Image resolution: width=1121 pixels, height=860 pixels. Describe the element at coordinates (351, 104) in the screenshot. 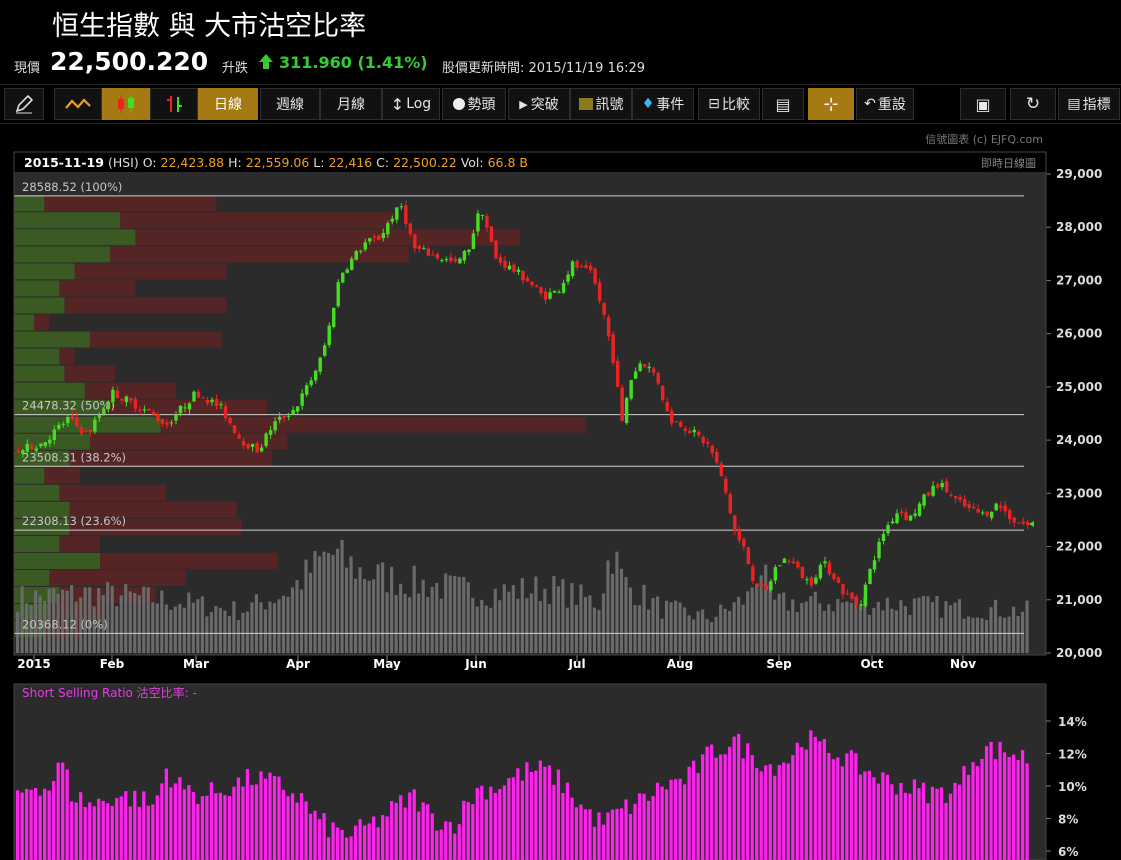

I see `monthly-tab: 月線` at that location.